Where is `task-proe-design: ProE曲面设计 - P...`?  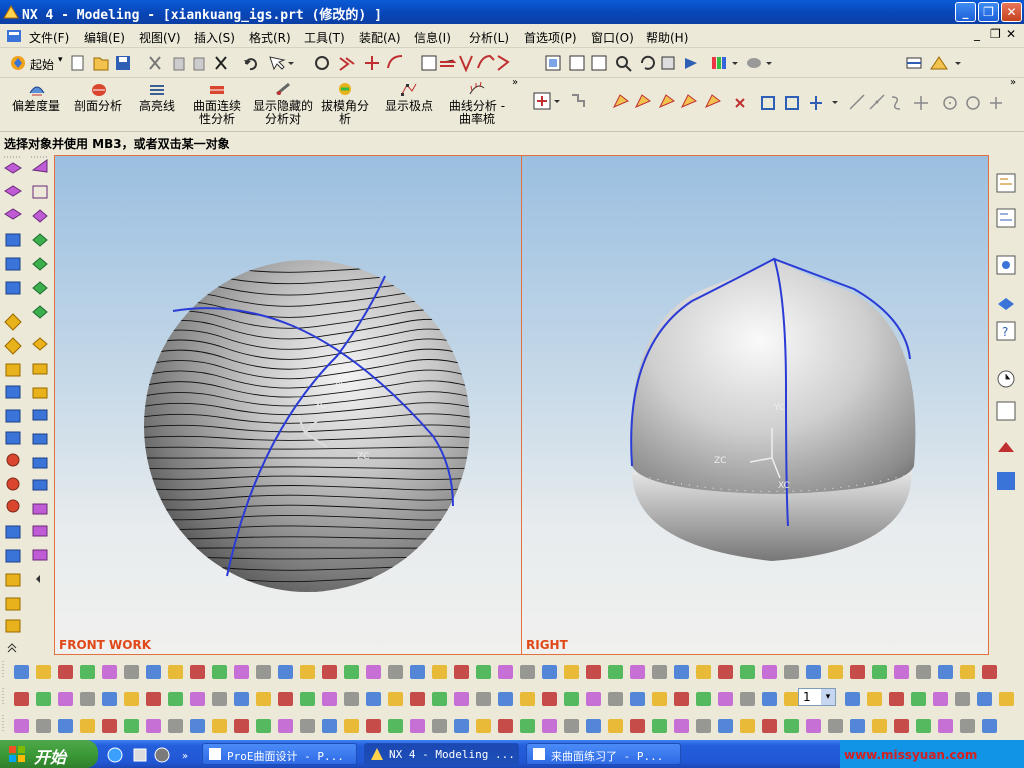
task-proe-design: ProE曲面设计 - P... is located at coordinates (279, 754).